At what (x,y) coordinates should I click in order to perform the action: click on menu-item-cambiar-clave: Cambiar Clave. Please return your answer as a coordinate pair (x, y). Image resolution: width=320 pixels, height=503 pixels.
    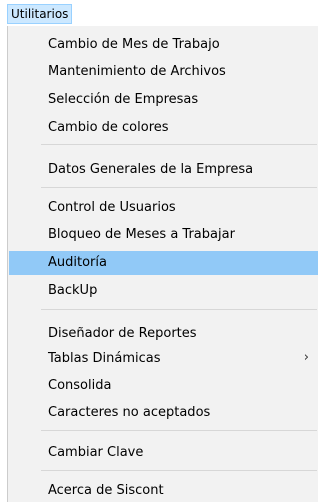
    Looking at the image, I should click on (163, 453).